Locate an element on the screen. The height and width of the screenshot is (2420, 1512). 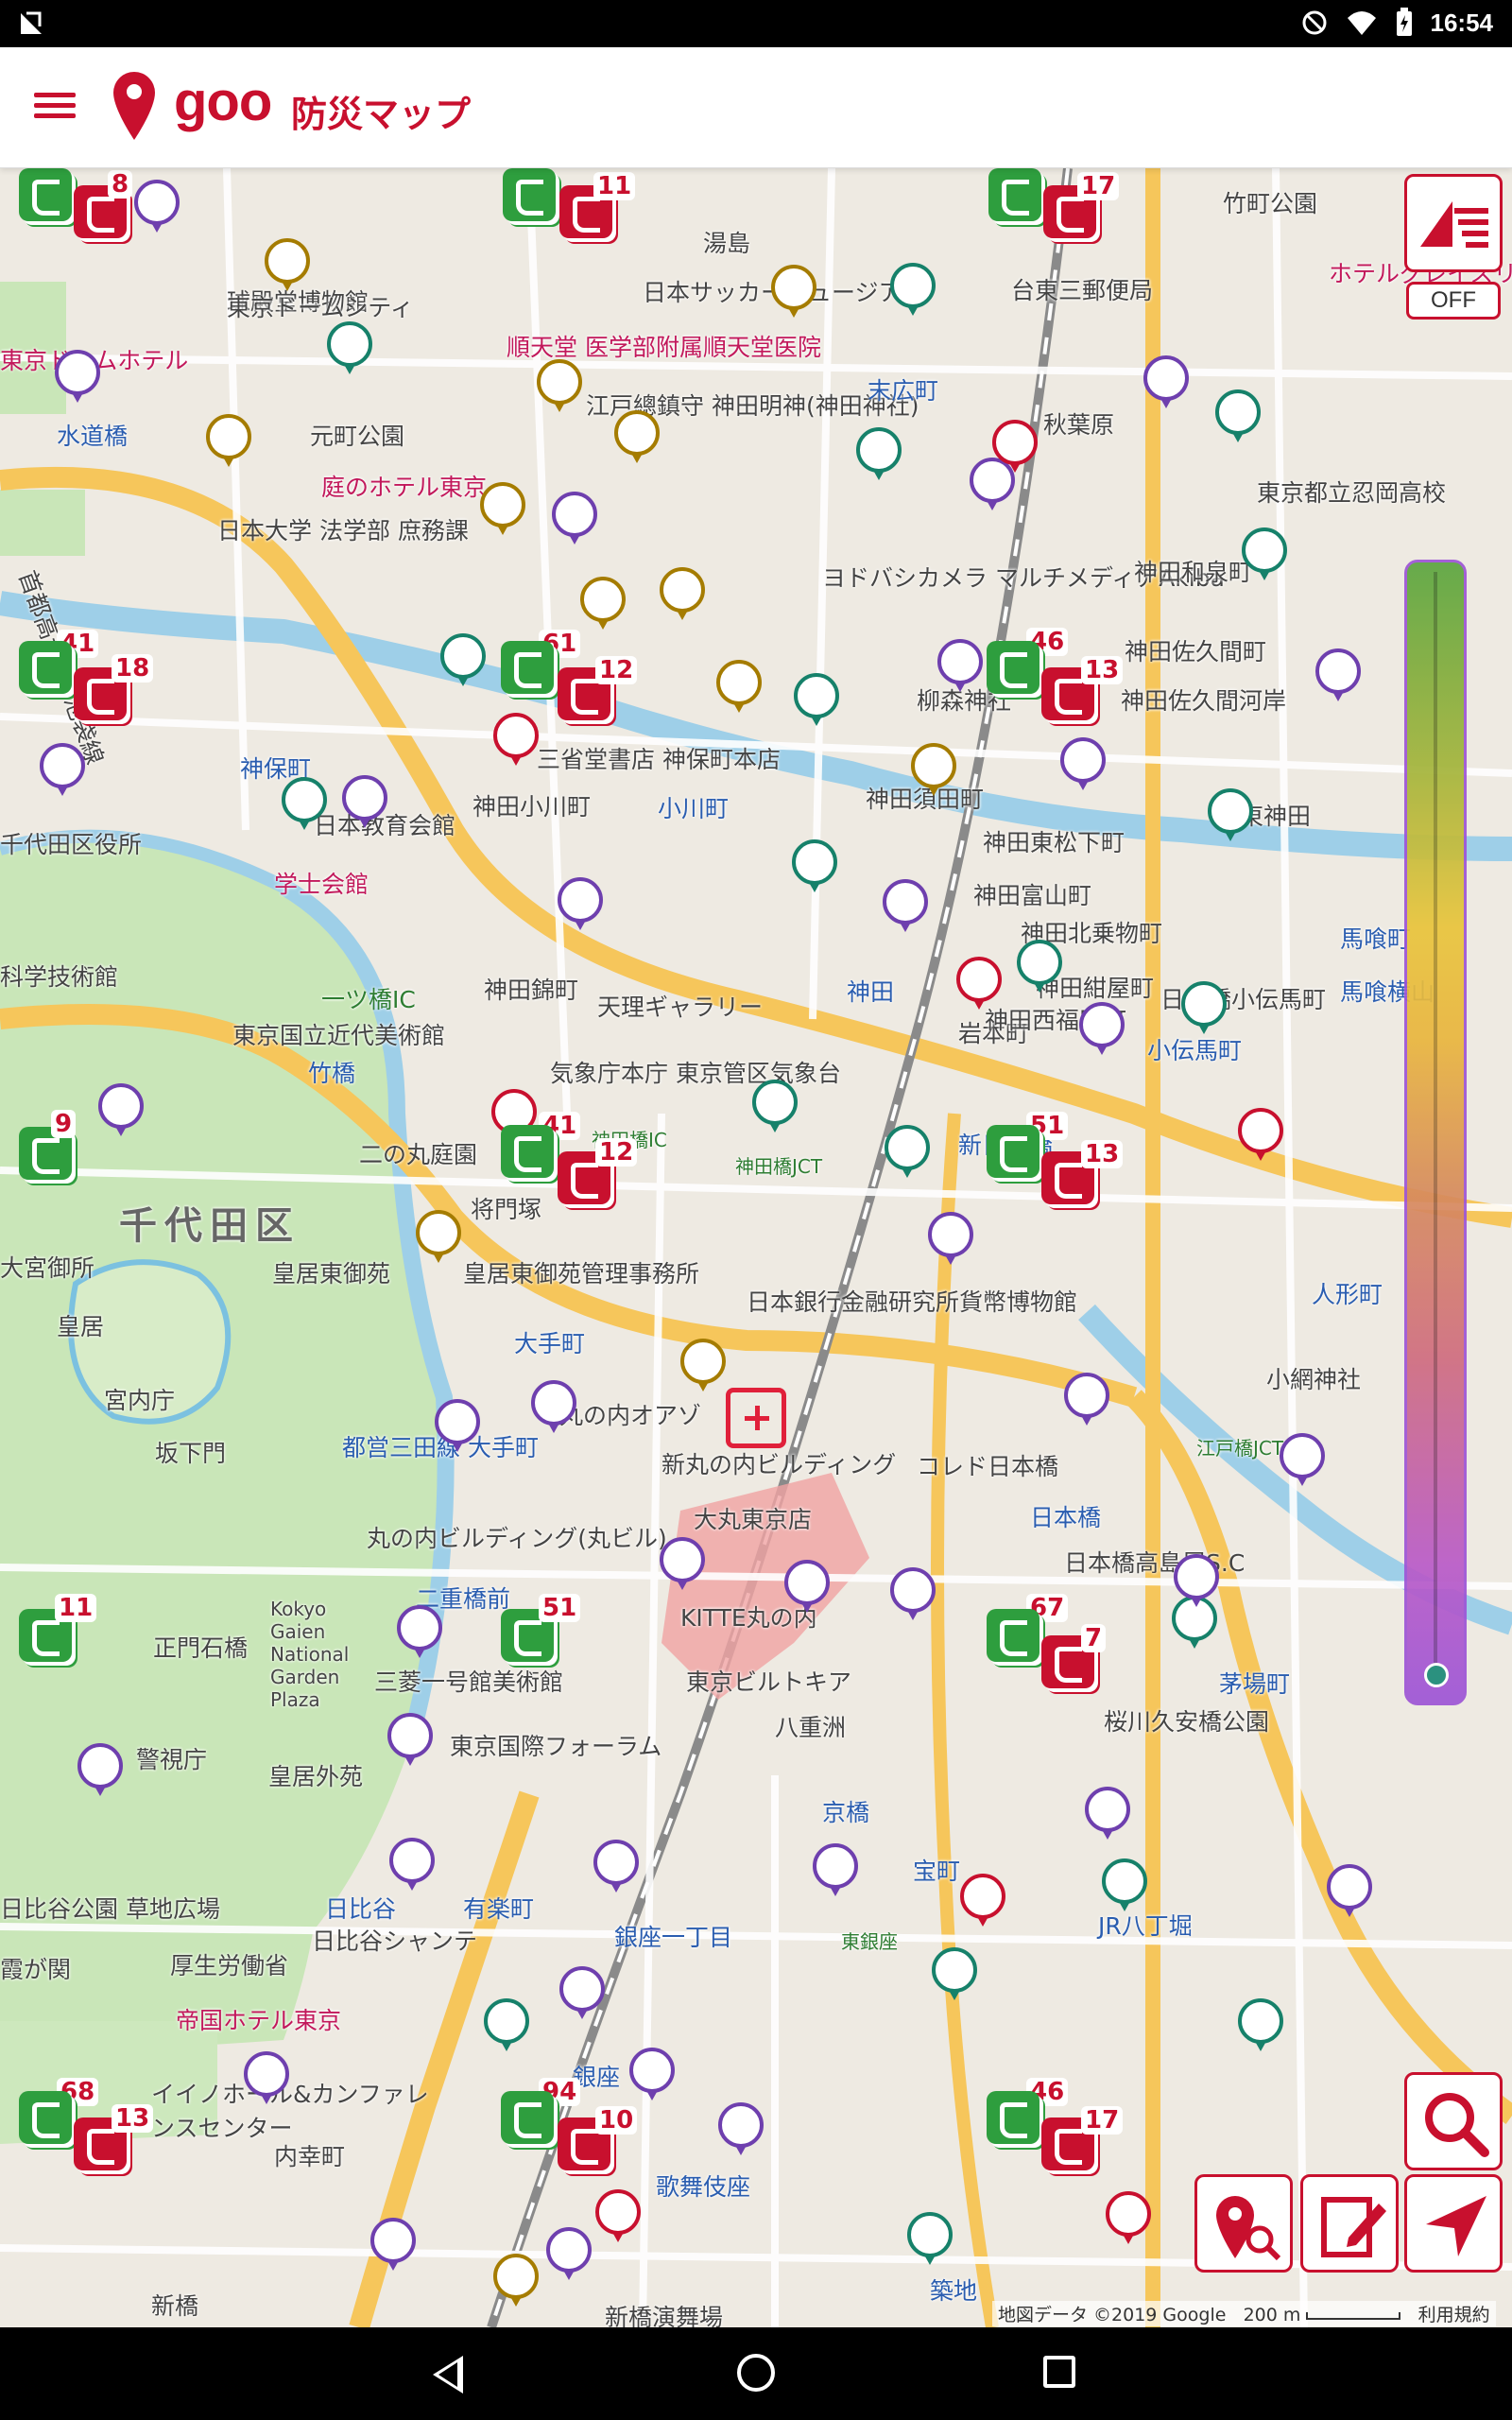
spot-search-button is located at coordinates (1243, 2224).